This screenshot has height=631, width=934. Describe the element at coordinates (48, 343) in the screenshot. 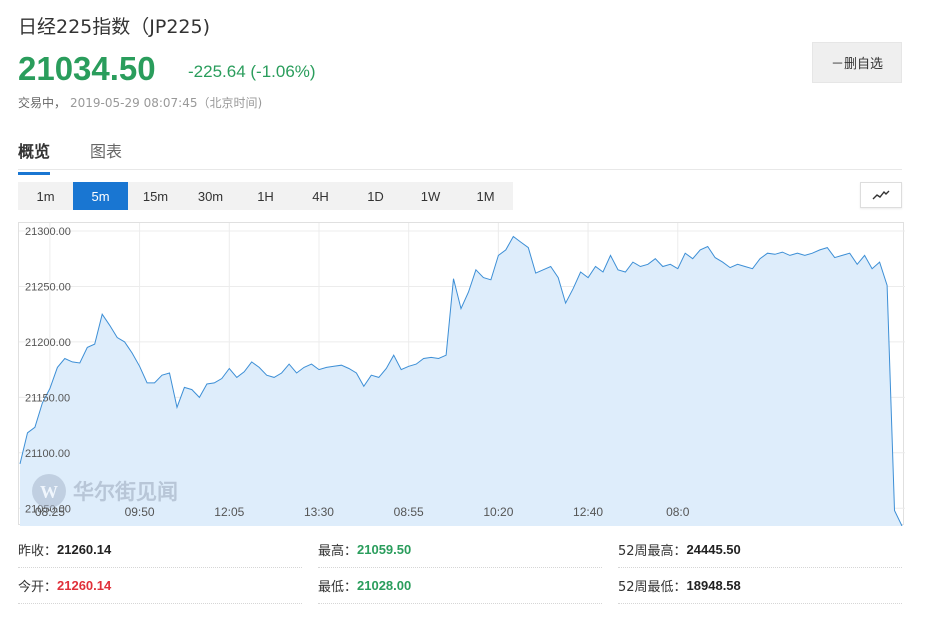

I see `y-tick-label: 21200.00` at that location.